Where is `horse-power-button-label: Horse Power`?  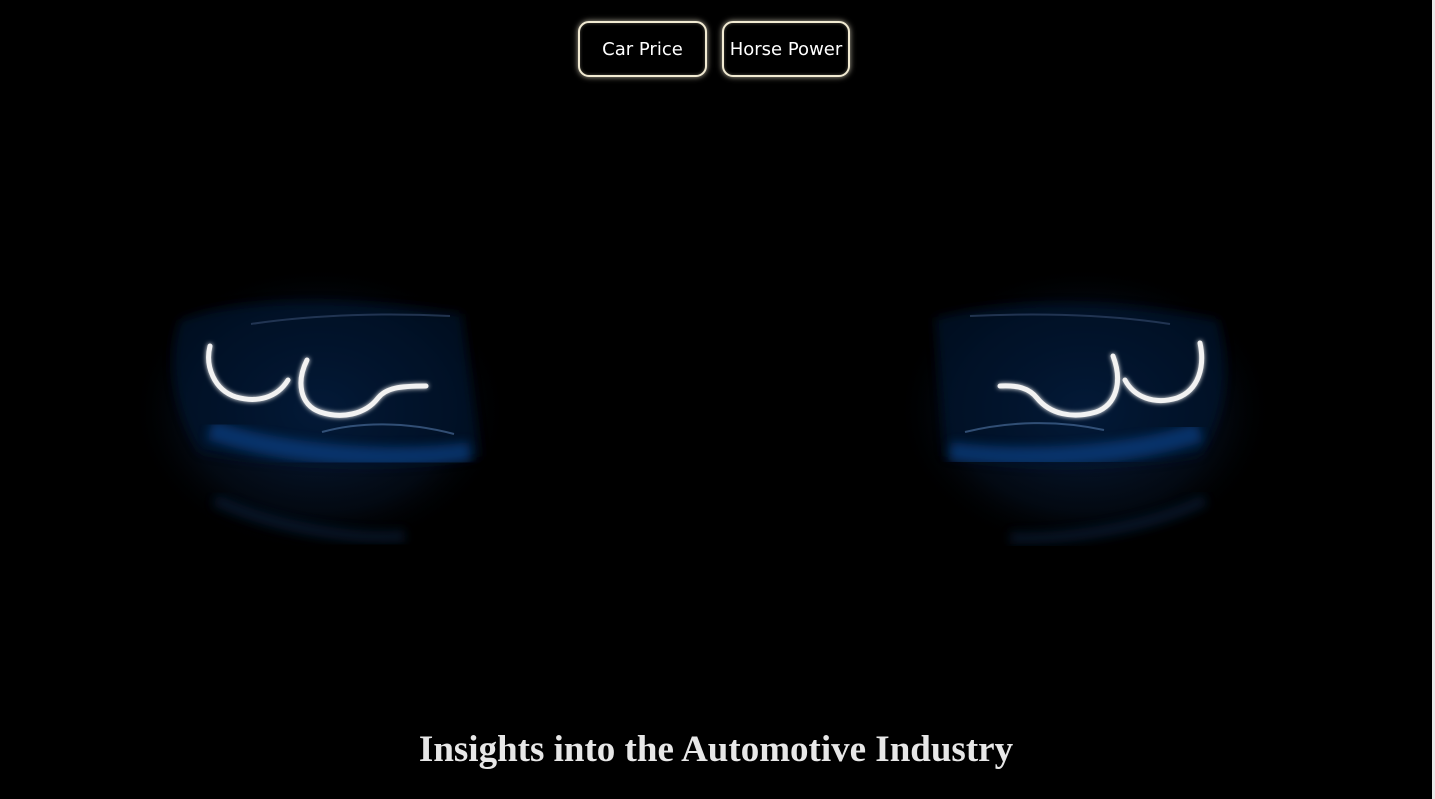
horse-power-button-label: Horse Power is located at coordinates (786, 49).